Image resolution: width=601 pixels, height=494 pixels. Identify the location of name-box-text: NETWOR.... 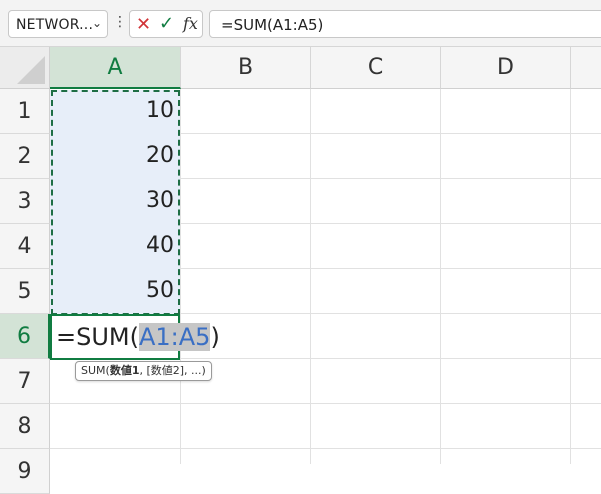
(55, 25).